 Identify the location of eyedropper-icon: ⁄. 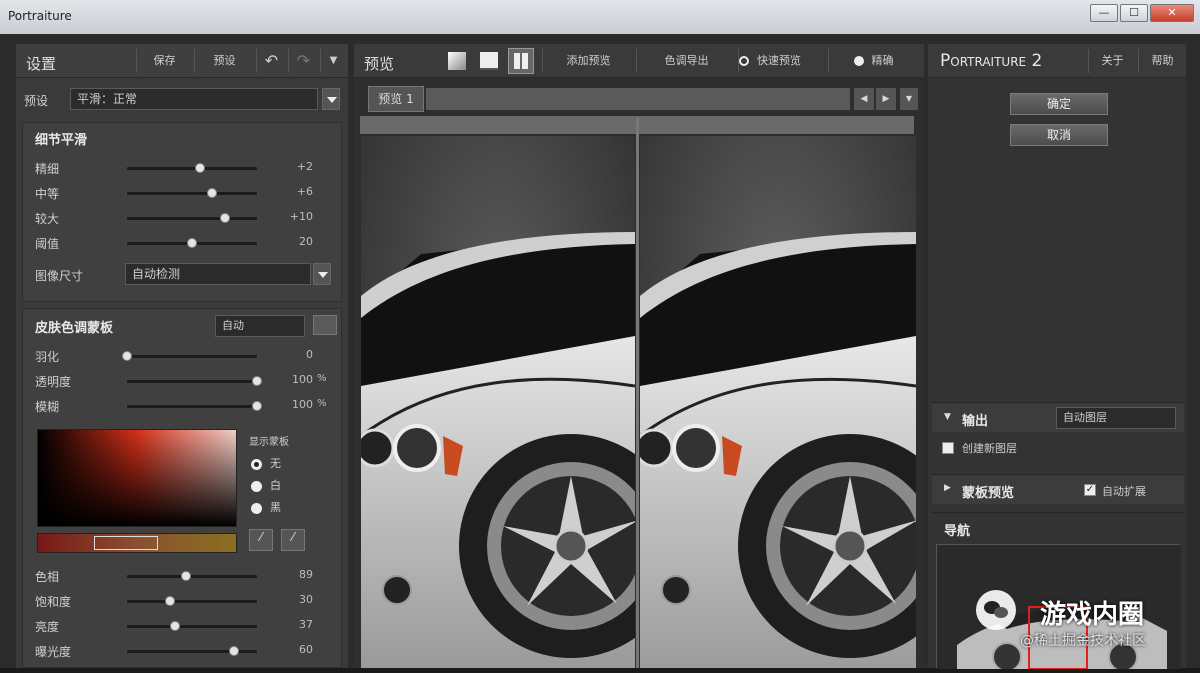
(261, 540).